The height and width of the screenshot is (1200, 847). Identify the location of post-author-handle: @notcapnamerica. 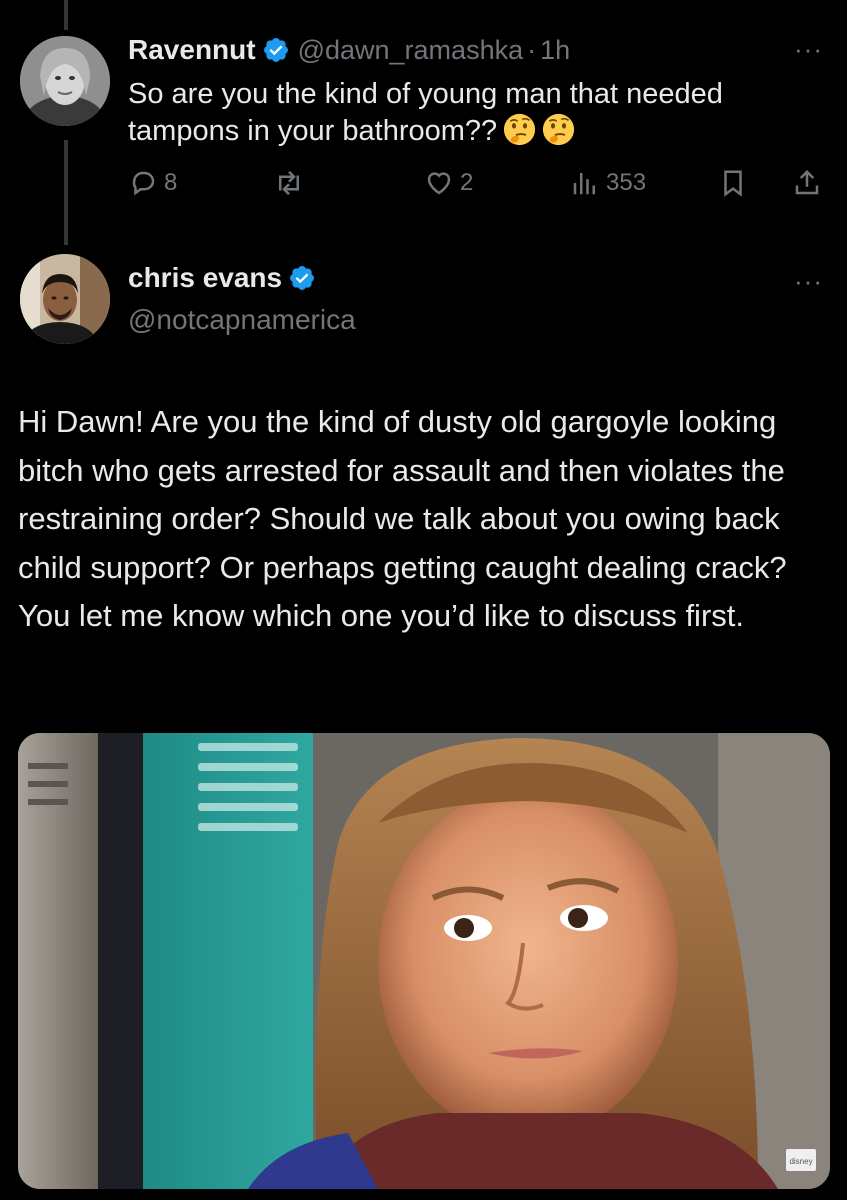
(242, 320).